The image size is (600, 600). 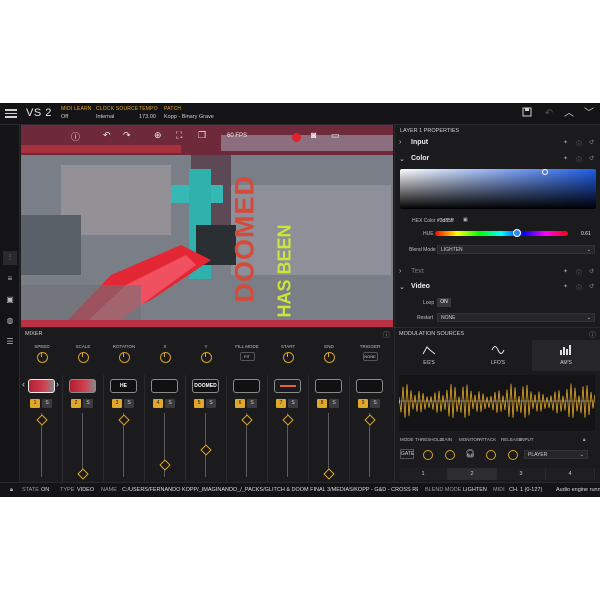 What do you see at coordinates (497, 160) in the screenshot?
I see `section-color: ⌄ Color ✦ ⓘ ↺` at bounding box center [497, 160].